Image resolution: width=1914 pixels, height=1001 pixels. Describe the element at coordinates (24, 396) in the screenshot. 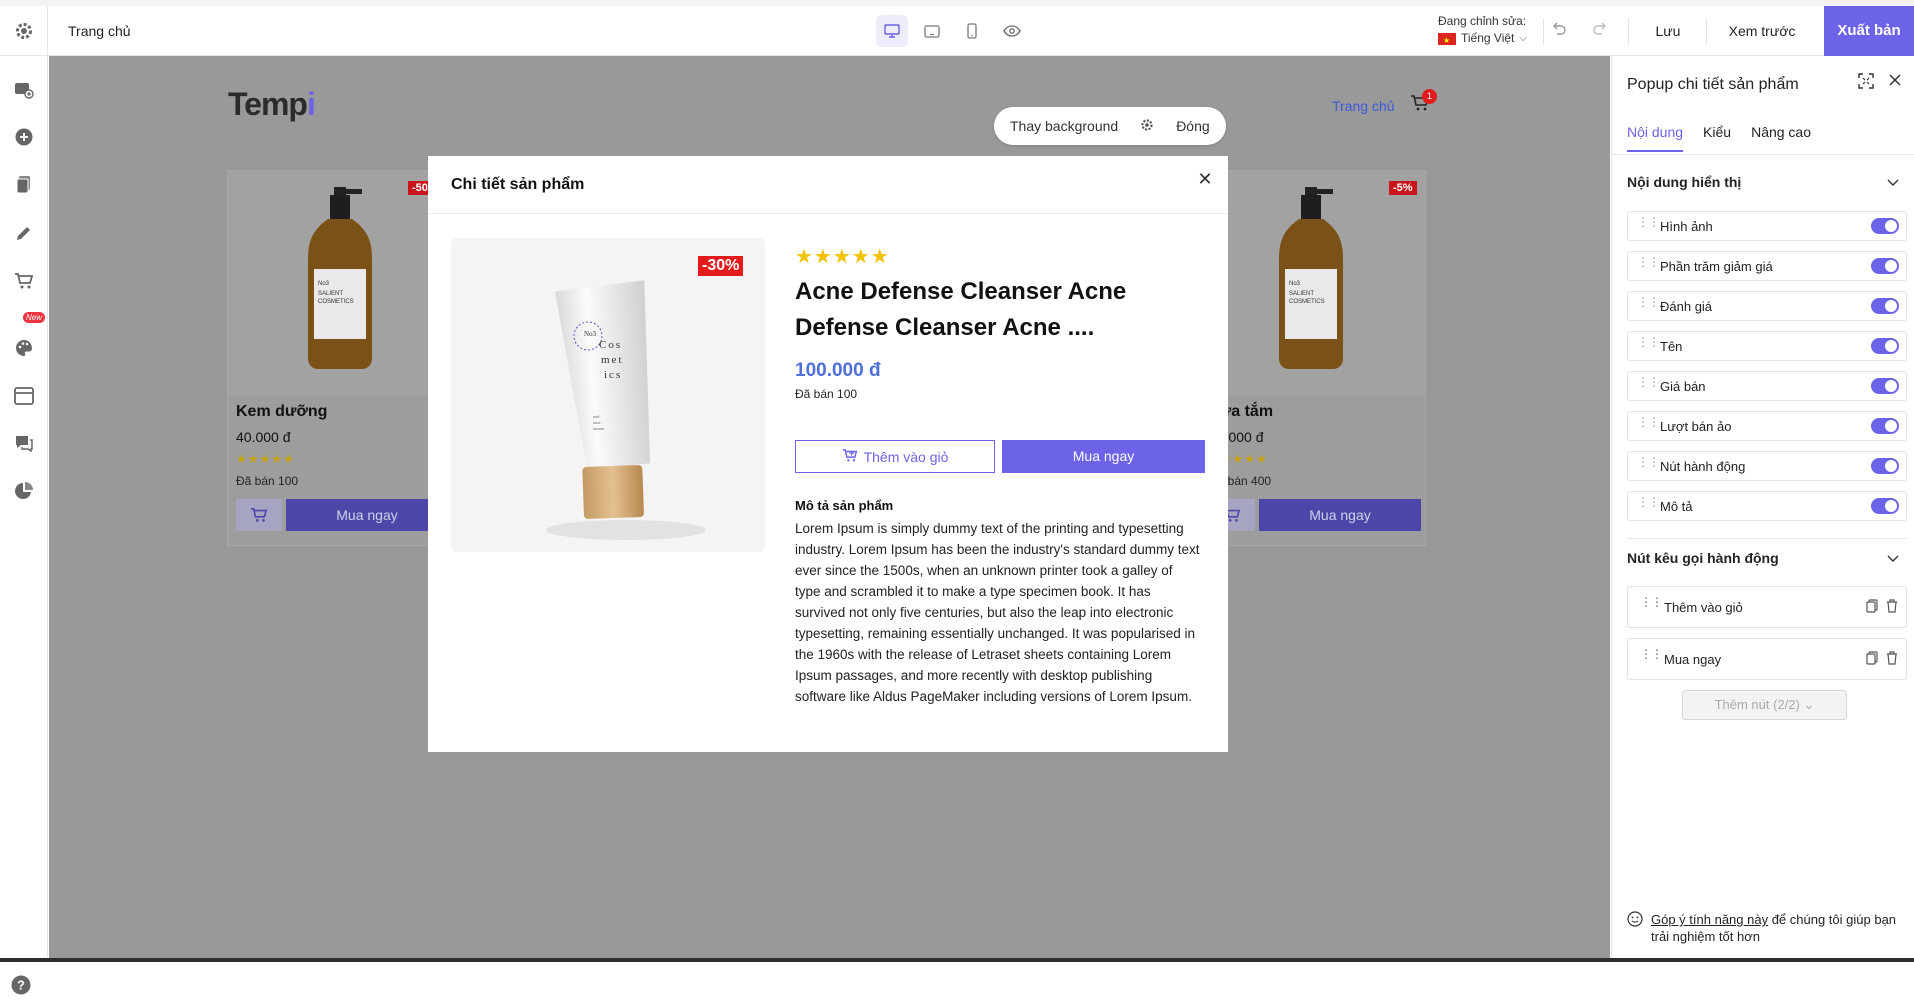

I see `popup-layout-icon` at that location.